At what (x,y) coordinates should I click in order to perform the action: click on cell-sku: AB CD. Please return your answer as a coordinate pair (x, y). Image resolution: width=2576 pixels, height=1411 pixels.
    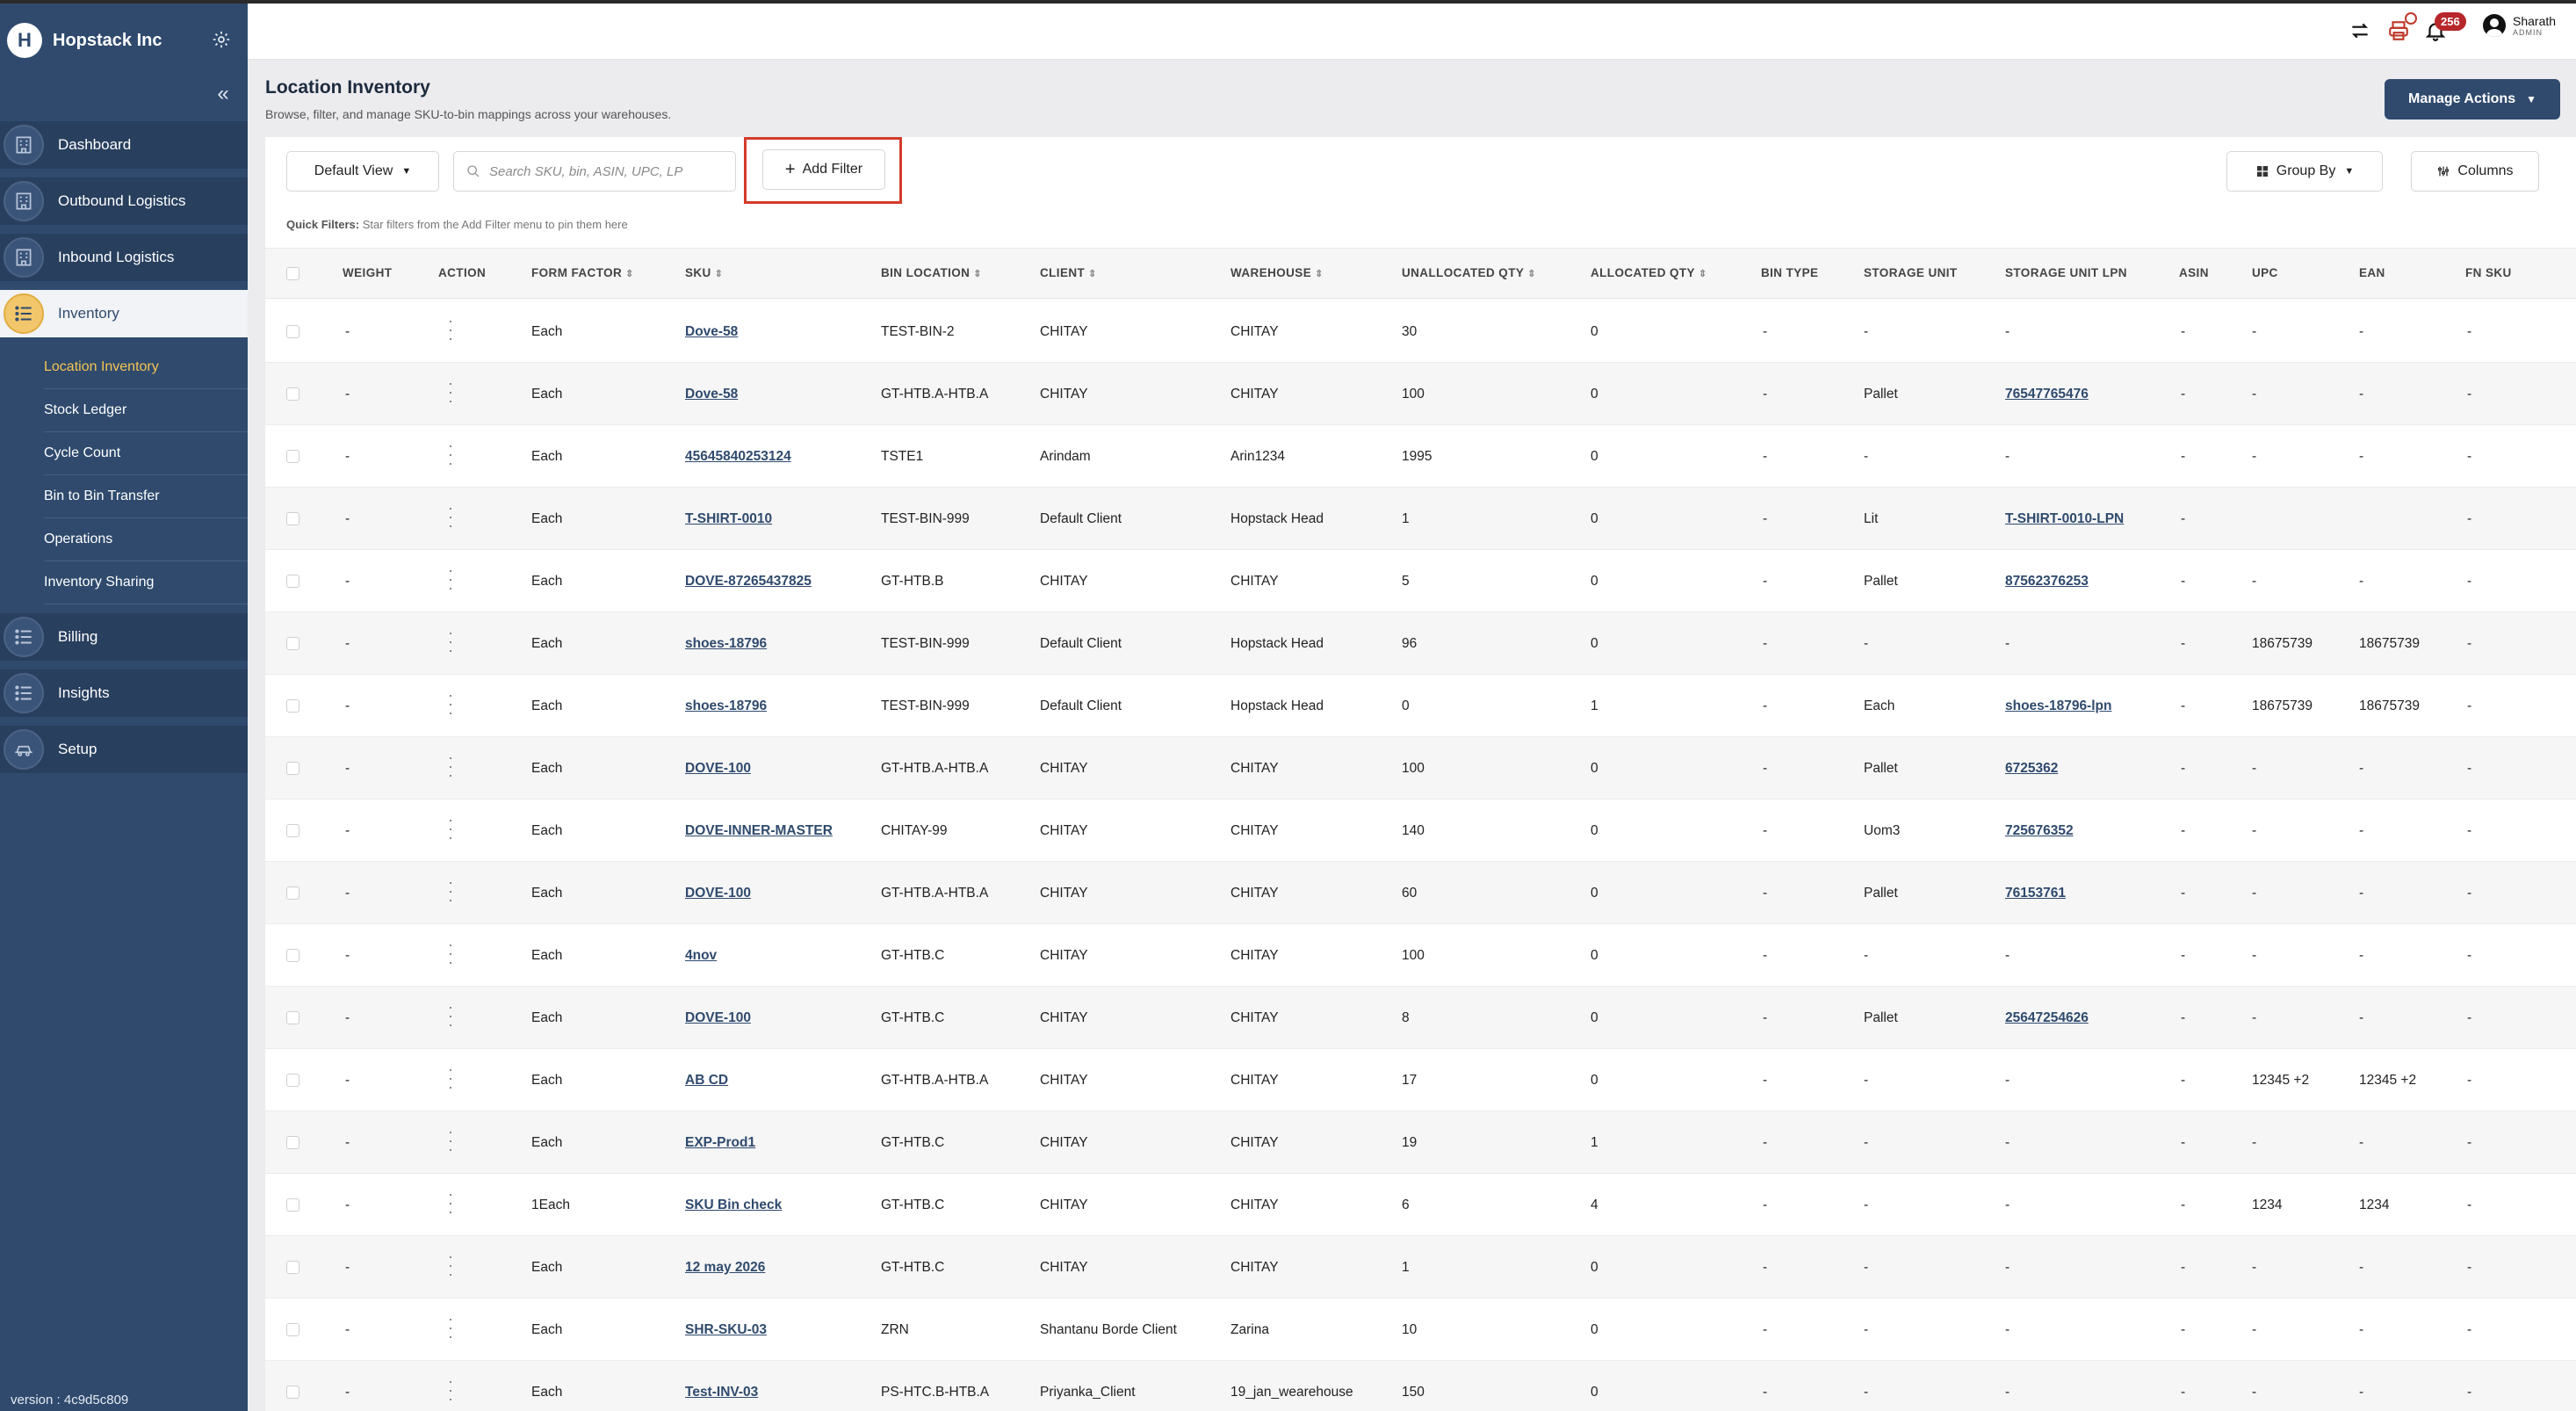
    Looking at the image, I should click on (706, 1081).